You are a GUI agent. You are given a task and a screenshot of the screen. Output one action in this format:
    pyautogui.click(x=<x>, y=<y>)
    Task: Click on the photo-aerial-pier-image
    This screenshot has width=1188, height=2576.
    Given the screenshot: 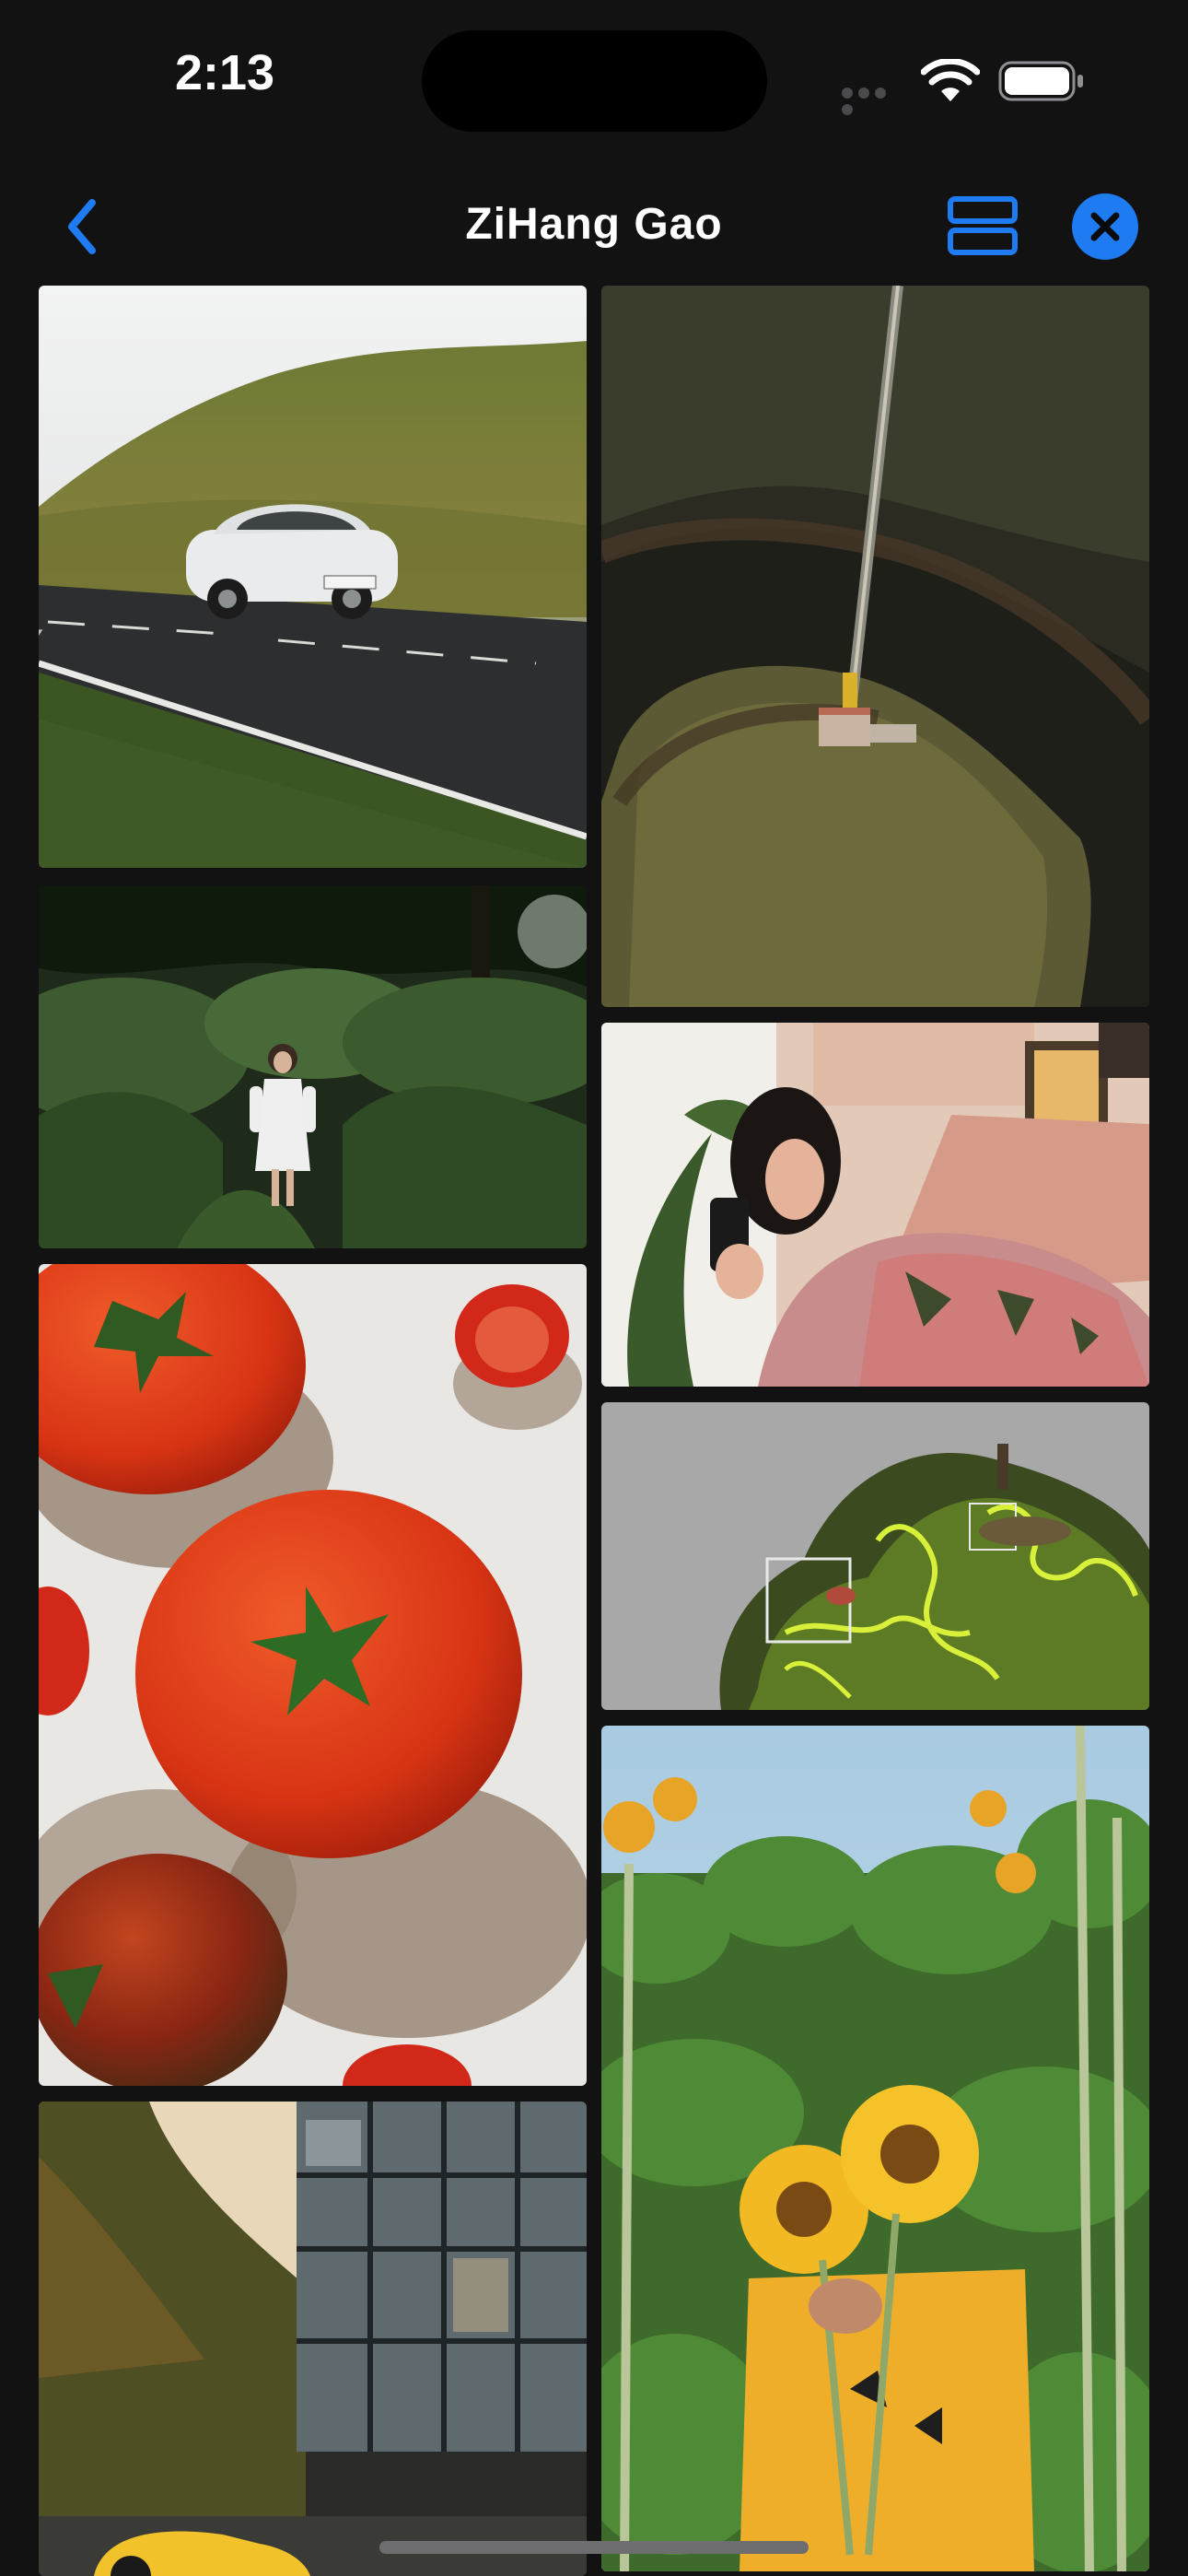 What is the action you would take?
    pyautogui.click(x=875, y=646)
    